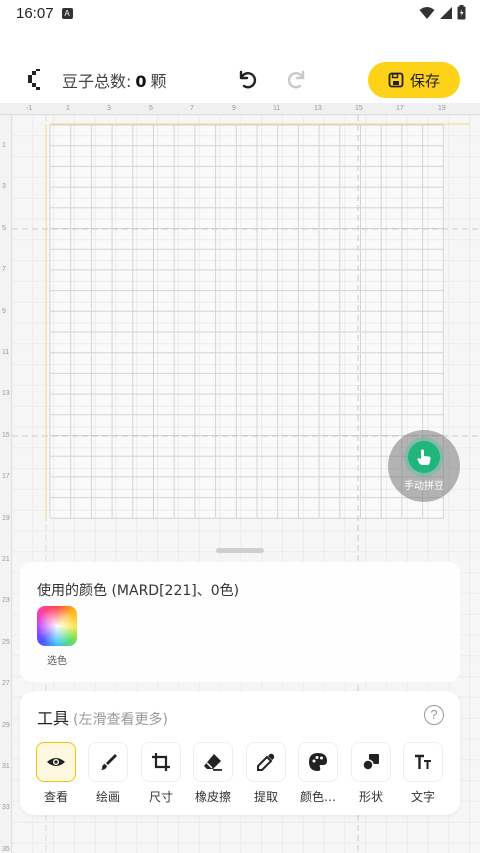 This screenshot has height=853, width=480. I want to click on eyedropper-icon, so click(266, 762).